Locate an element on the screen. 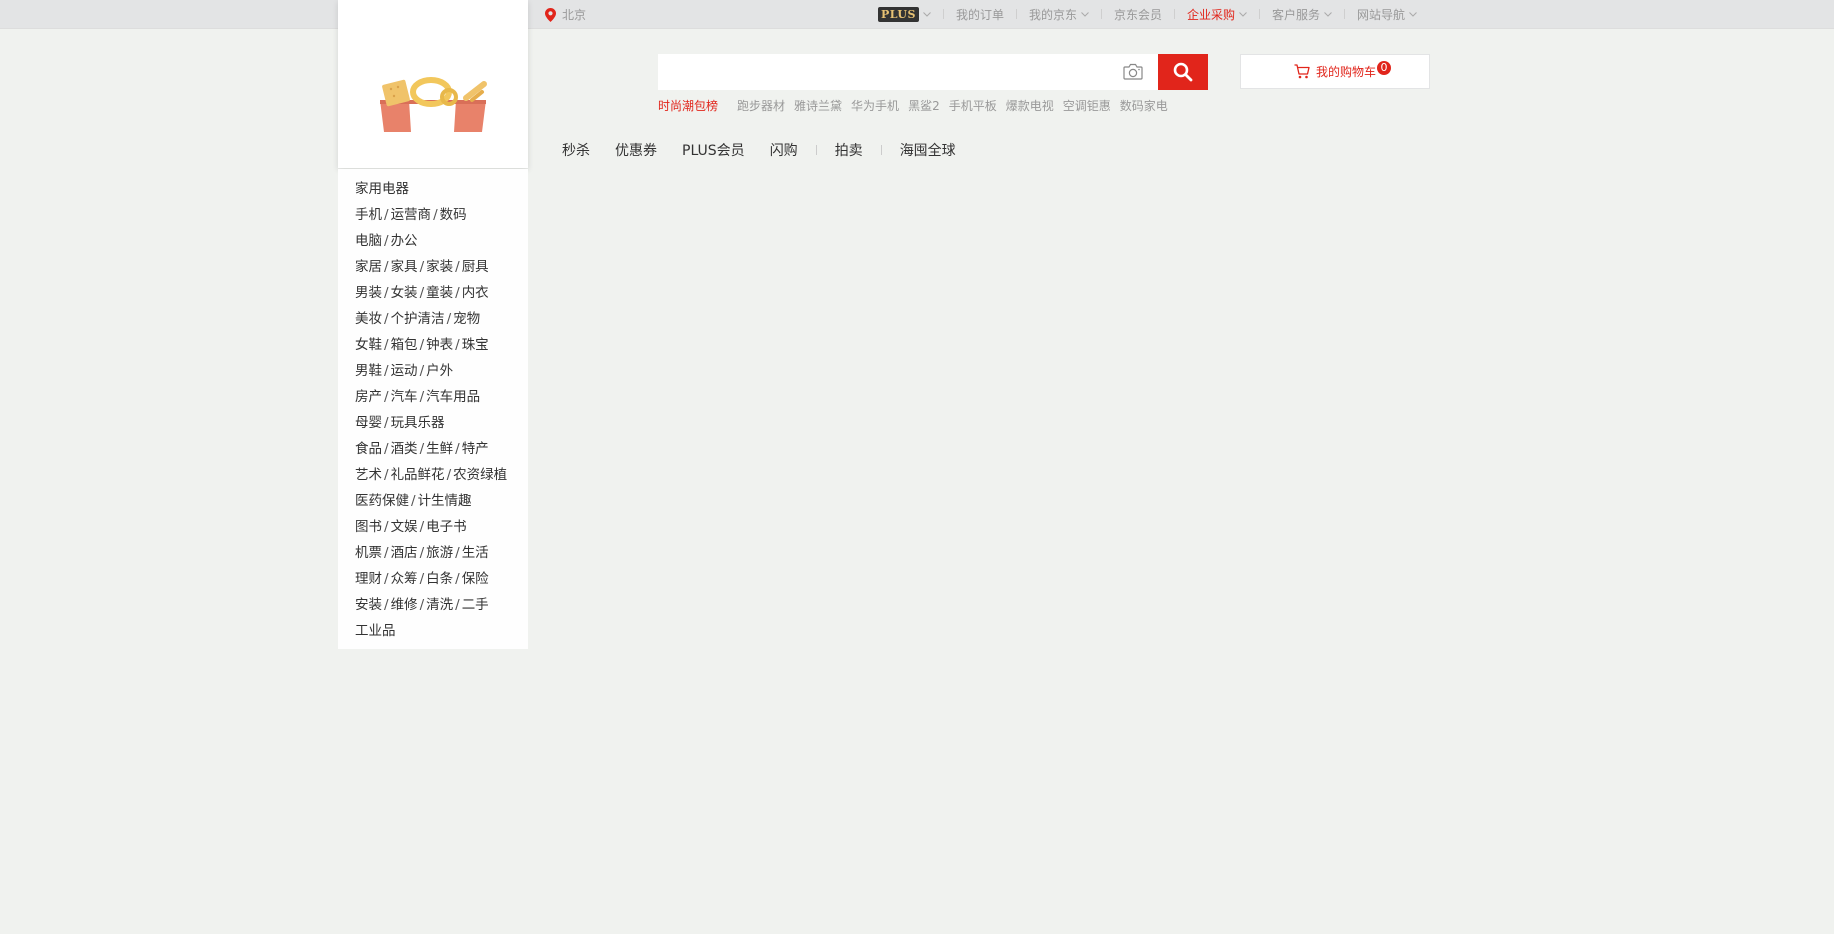 This screenshot has height=934, width=1834. category-link: 清洗 is located at coordinates (439, 605).